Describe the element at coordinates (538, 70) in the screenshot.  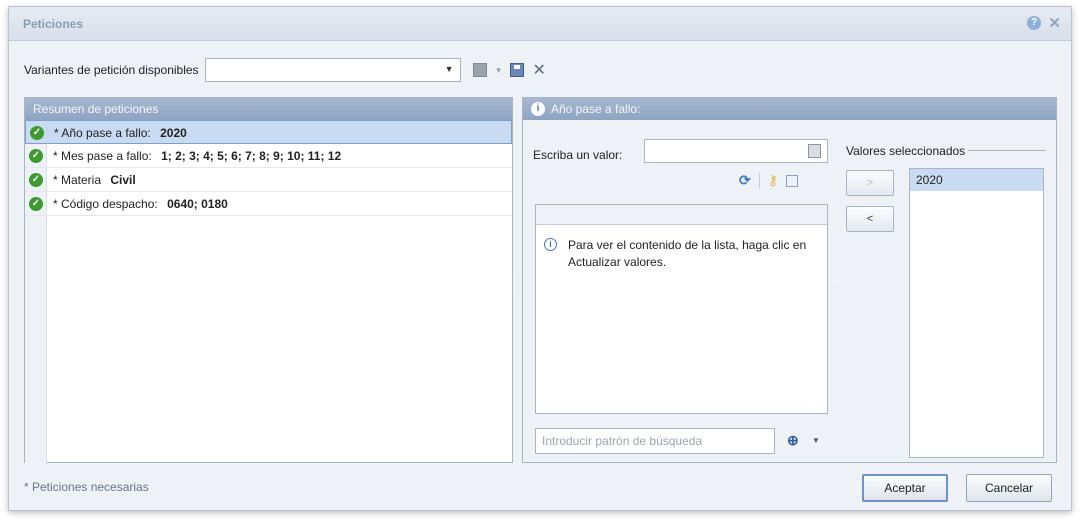
I see `delete-icon: ✕` at that location.